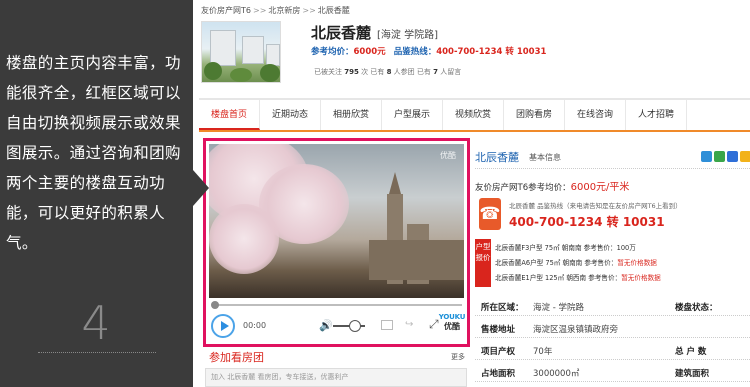  What do you see at coordinates (337, 326) in the screenshot?
I see `player-controls: 00:00 🔊 ↪ ⤢ YOUKU 优酷` at bounding box center [337, 326].